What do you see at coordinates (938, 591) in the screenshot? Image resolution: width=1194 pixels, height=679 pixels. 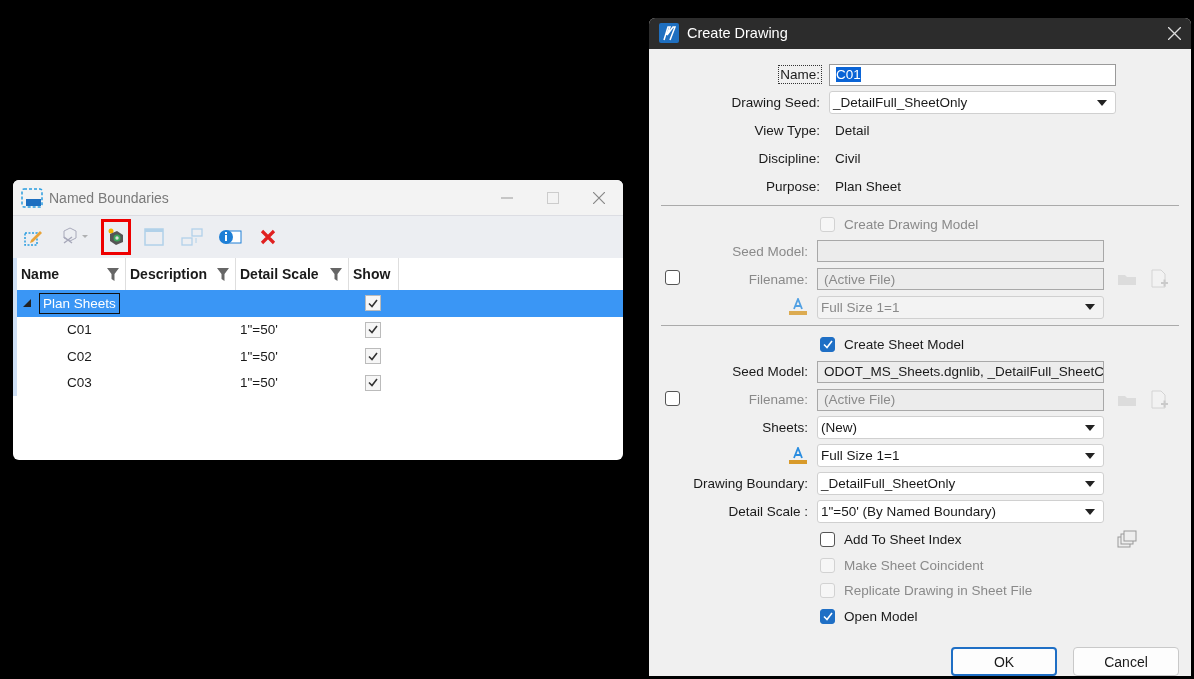 I see `checkbox-label: Replicate Drawing in Sheet File` at bounding box center [938, 591].